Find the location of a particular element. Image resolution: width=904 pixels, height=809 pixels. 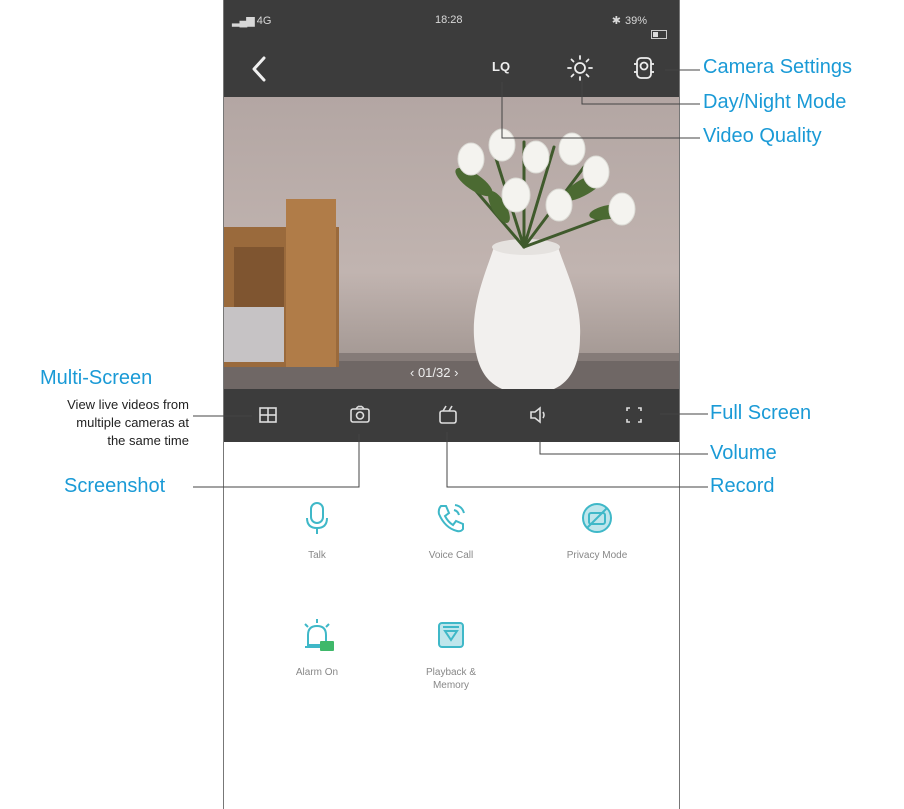

multi-screen-callout: Multi-Screen is located at coordinates (96, 378).